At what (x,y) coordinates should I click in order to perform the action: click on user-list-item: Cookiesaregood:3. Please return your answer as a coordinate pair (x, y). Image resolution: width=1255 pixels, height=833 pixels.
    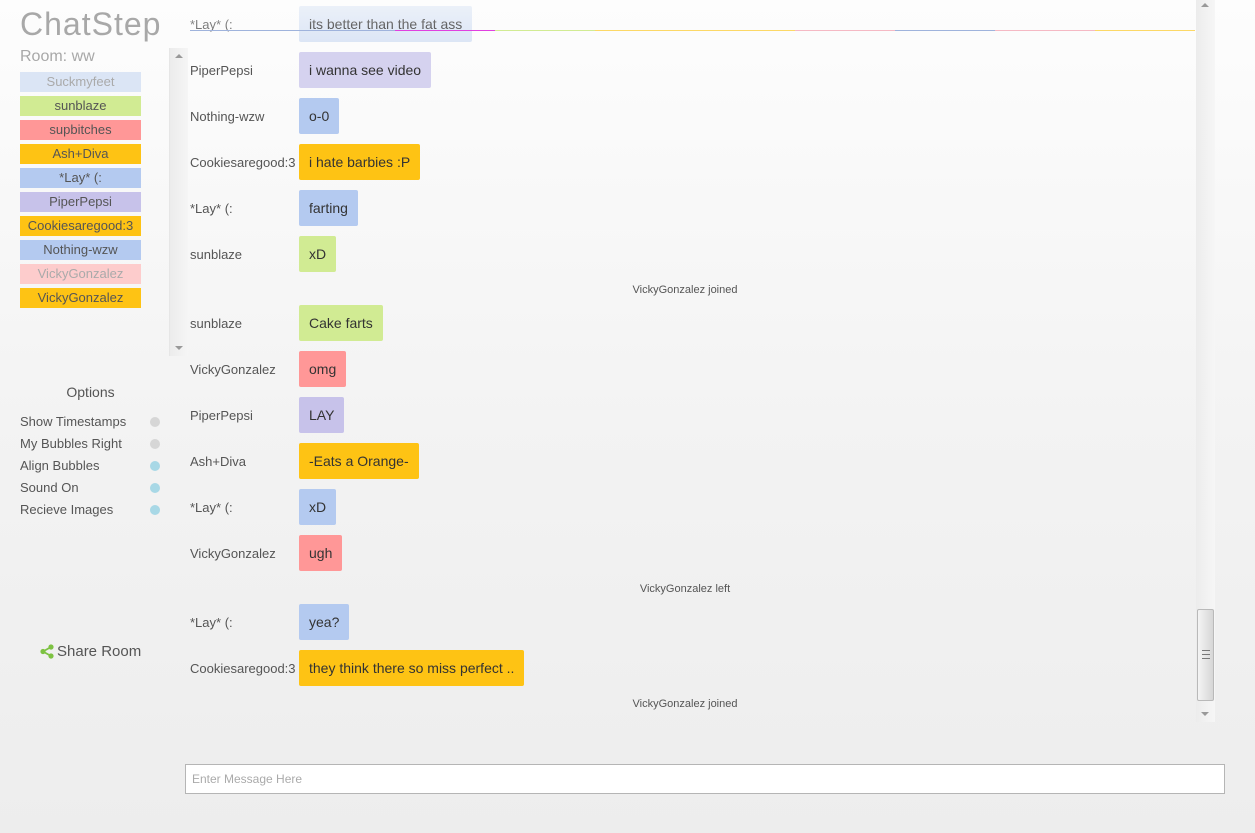
    Looking at the image, I should click on (80, 226).